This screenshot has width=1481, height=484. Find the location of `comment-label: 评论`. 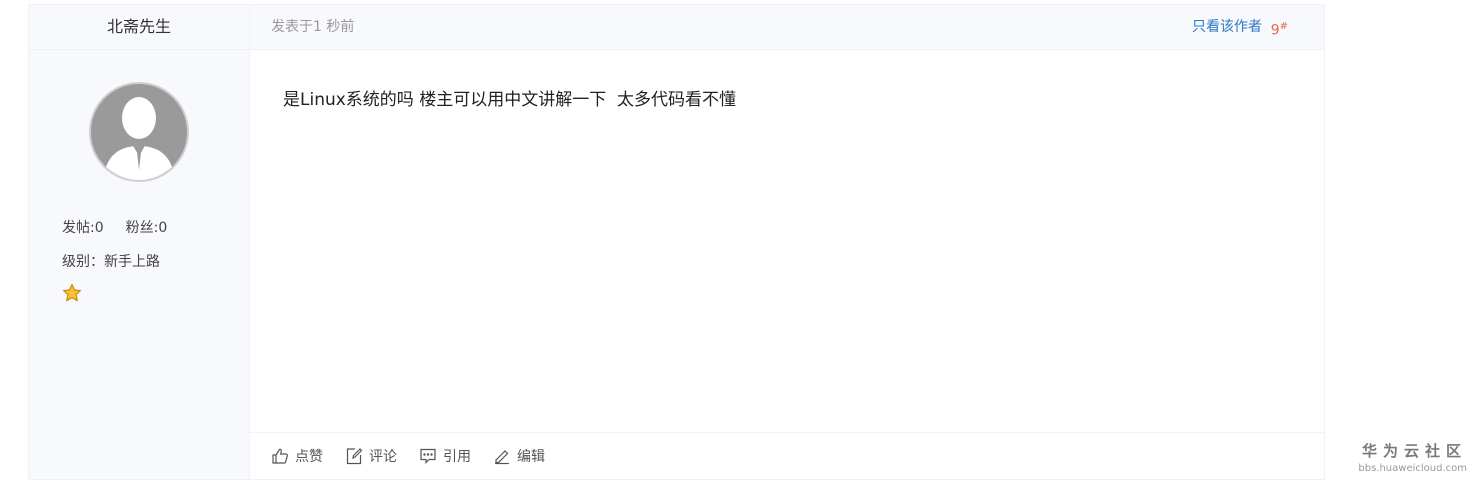

comment-label: 评论 is located at coordinates (383, 457).